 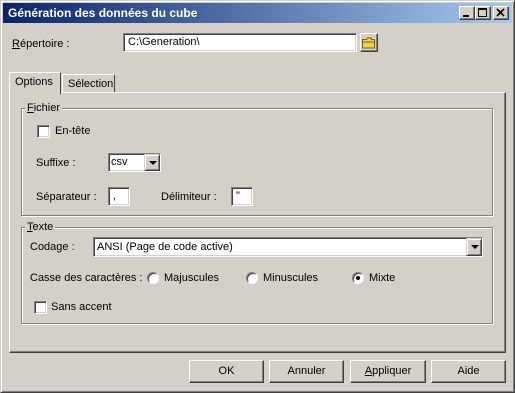 I want to click on help-button: Aide, so click(x=468, y=371).